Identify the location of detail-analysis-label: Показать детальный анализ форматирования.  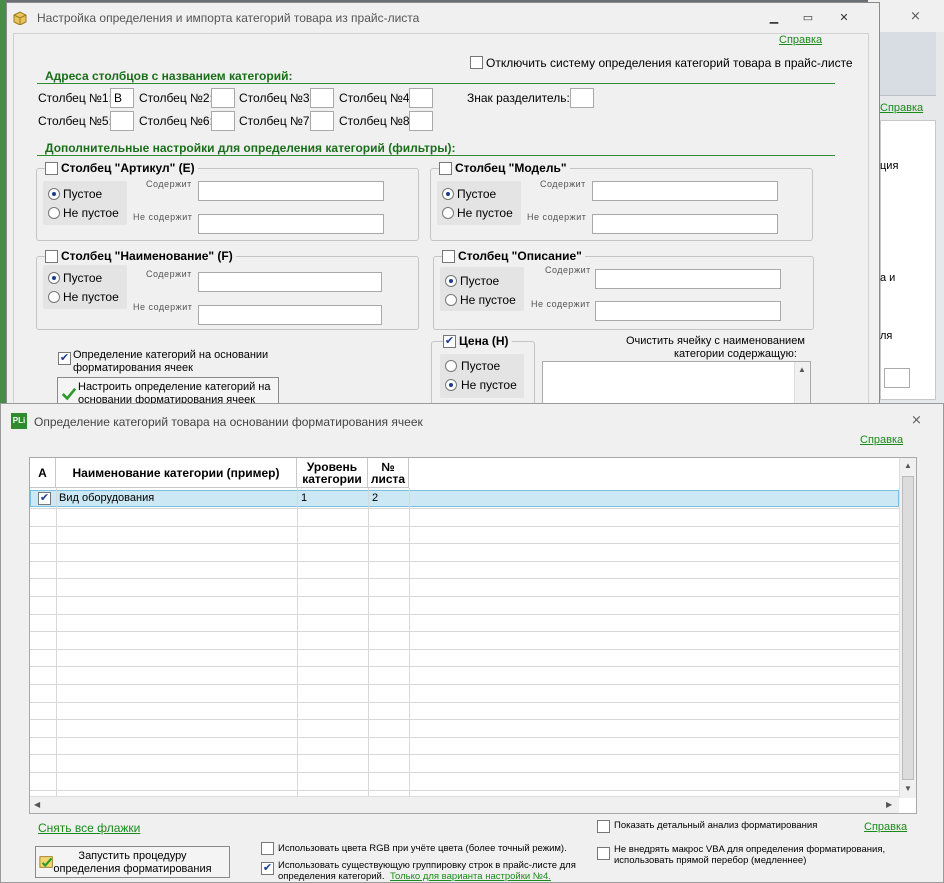
(716, 825).